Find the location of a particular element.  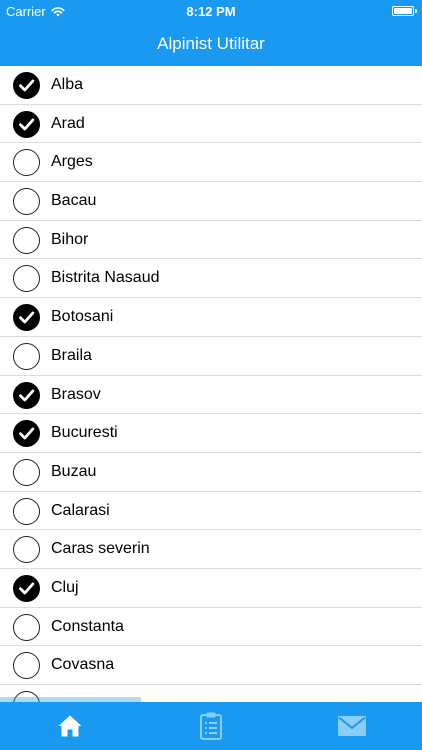

status-bar: Carrier 8:12 PM is located at coordinates (211, 12).